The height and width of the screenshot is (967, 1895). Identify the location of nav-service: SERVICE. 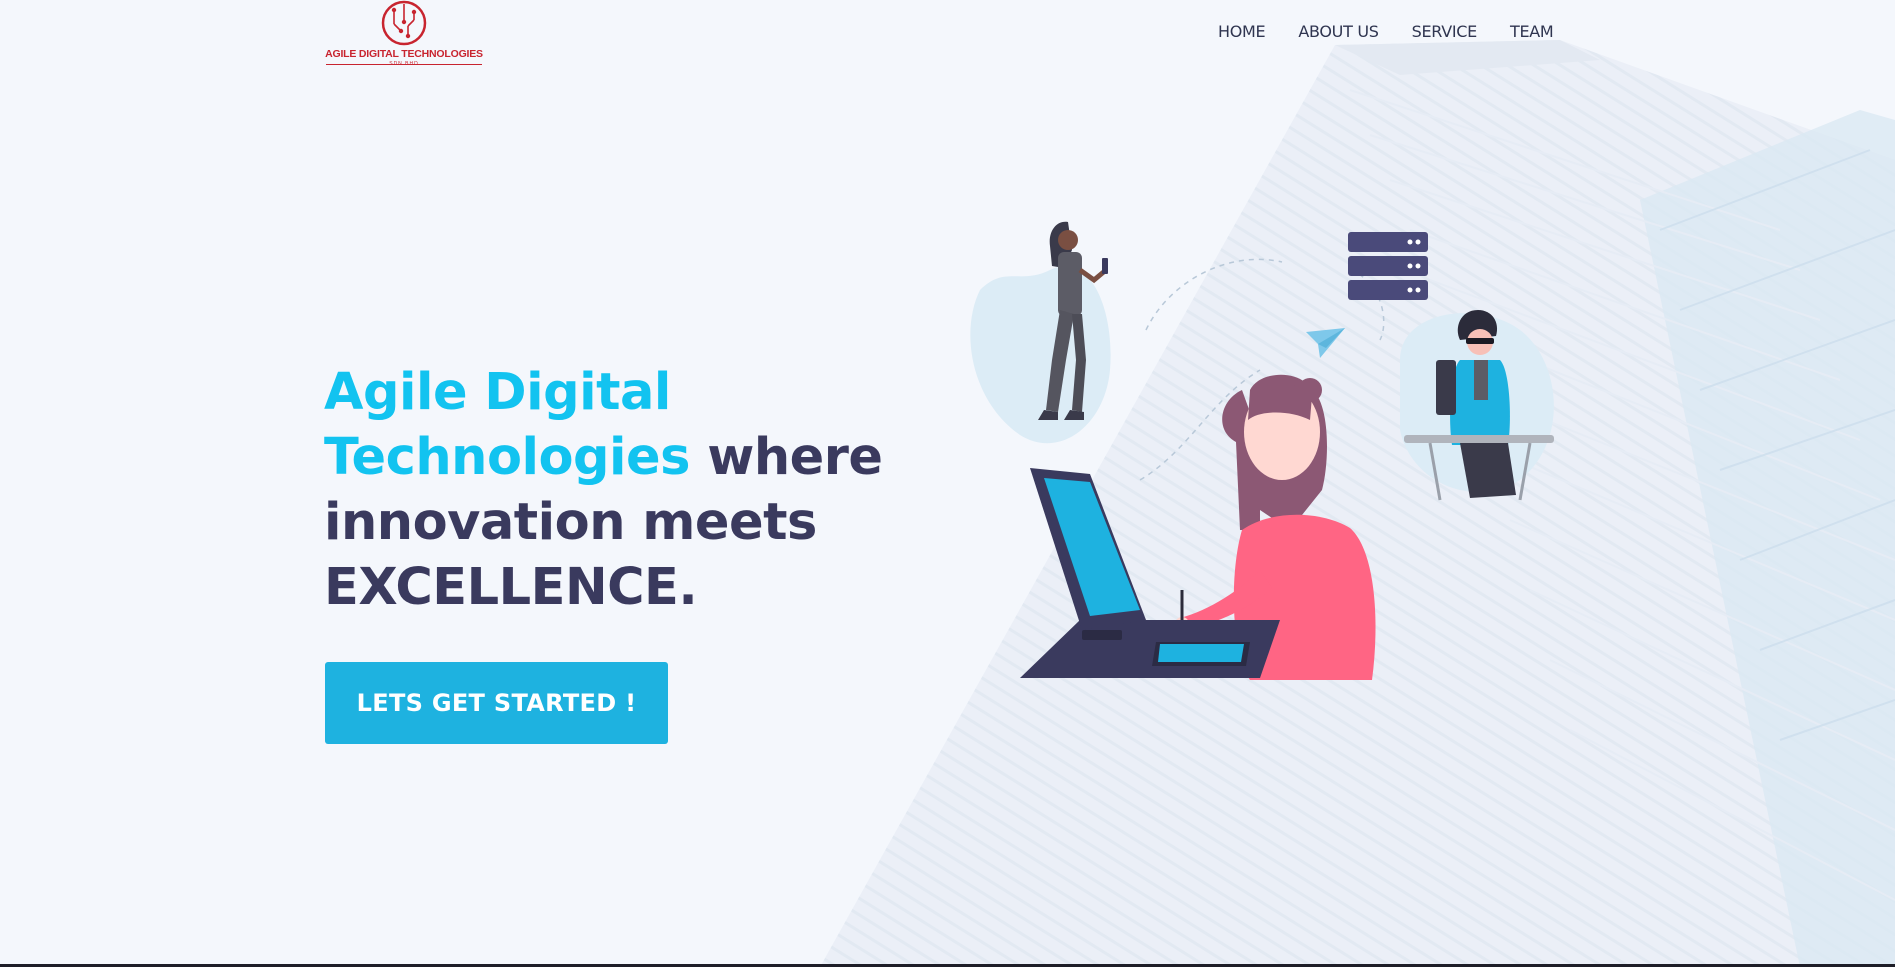
(1445, 31).